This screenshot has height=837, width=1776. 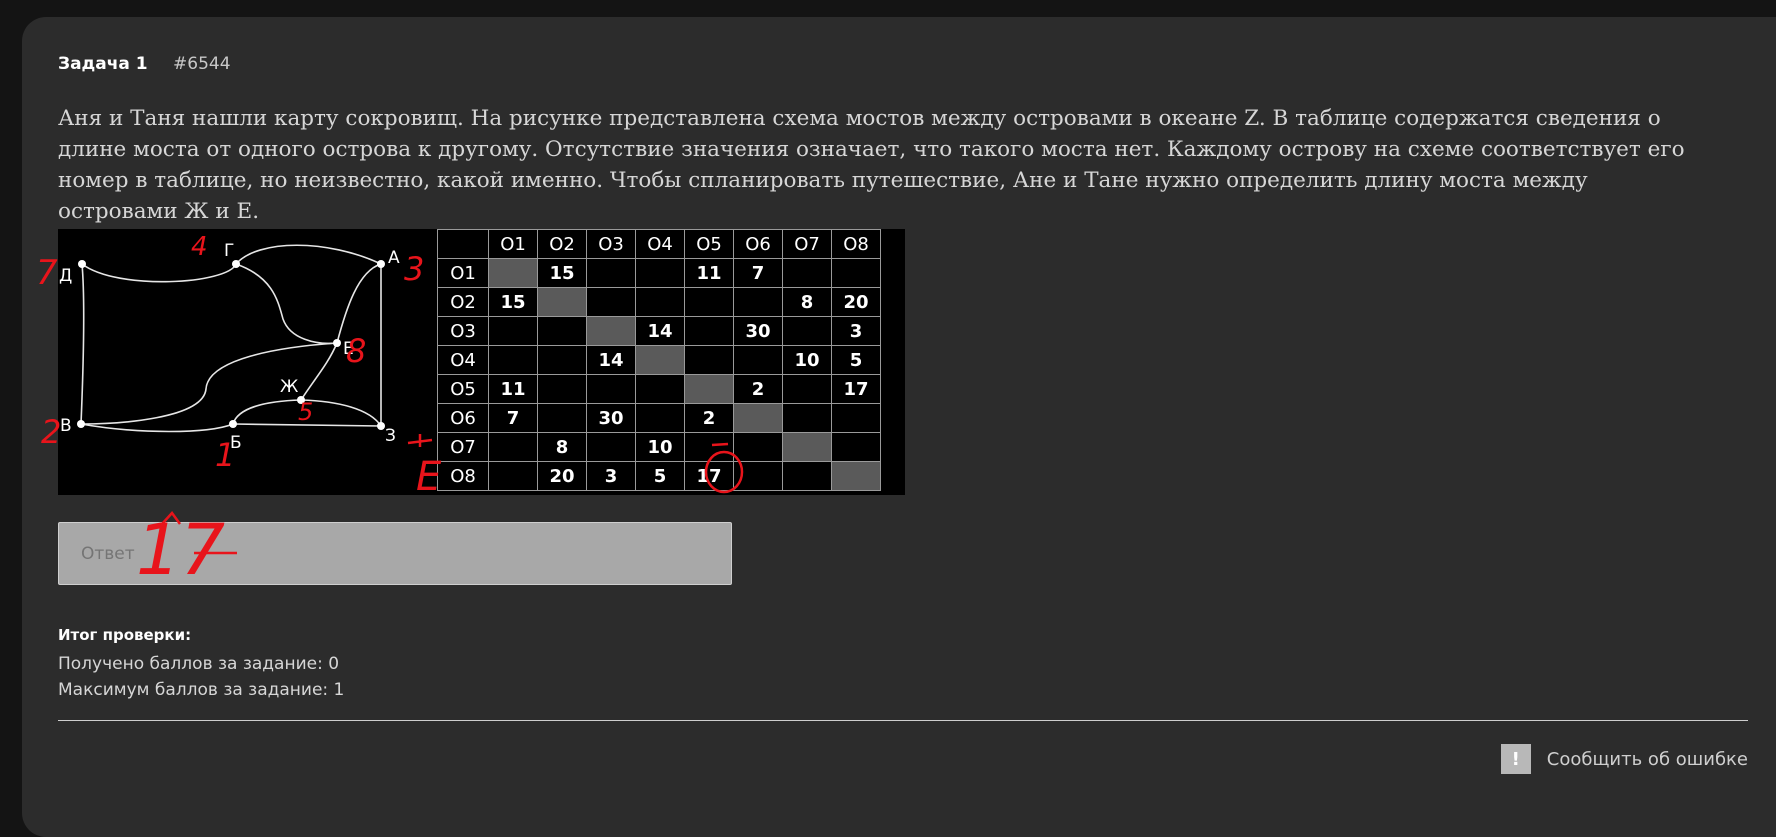 What do you see at coordinates (463, 302) in the screenshot?
I see `row-header: О2` at bounding box center [463, 302].